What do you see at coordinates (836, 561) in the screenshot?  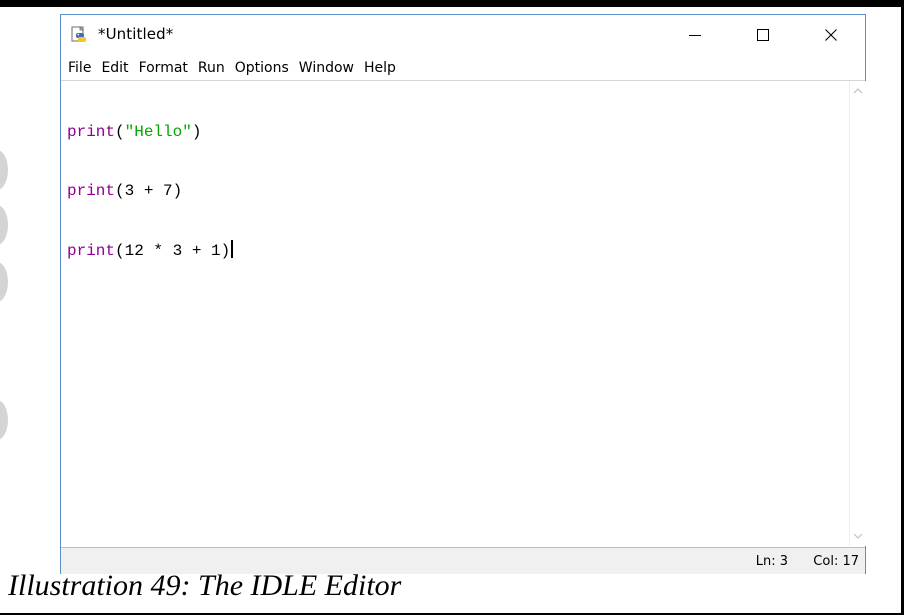 I see `status-column-number: Col: 17` at bounding box center [836, 561].